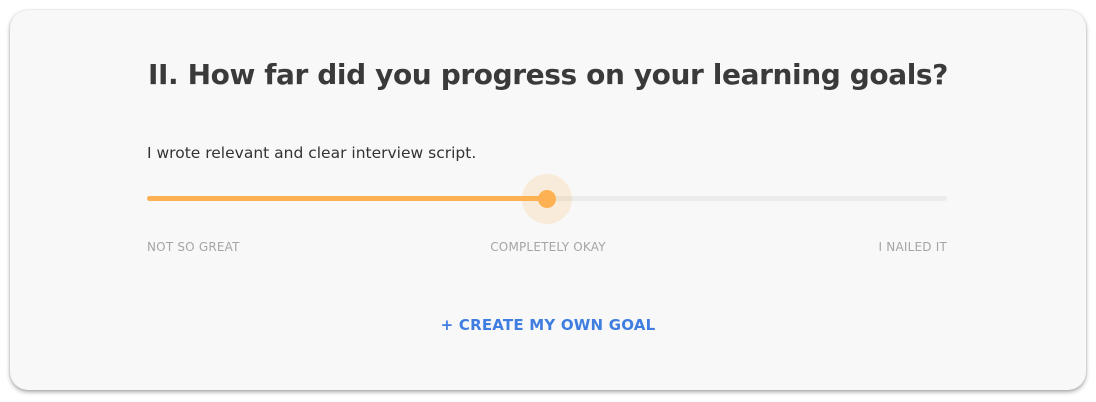 This screenshot has width=1096, height=402. I want to click on slider-thumb, so click(547, 199).